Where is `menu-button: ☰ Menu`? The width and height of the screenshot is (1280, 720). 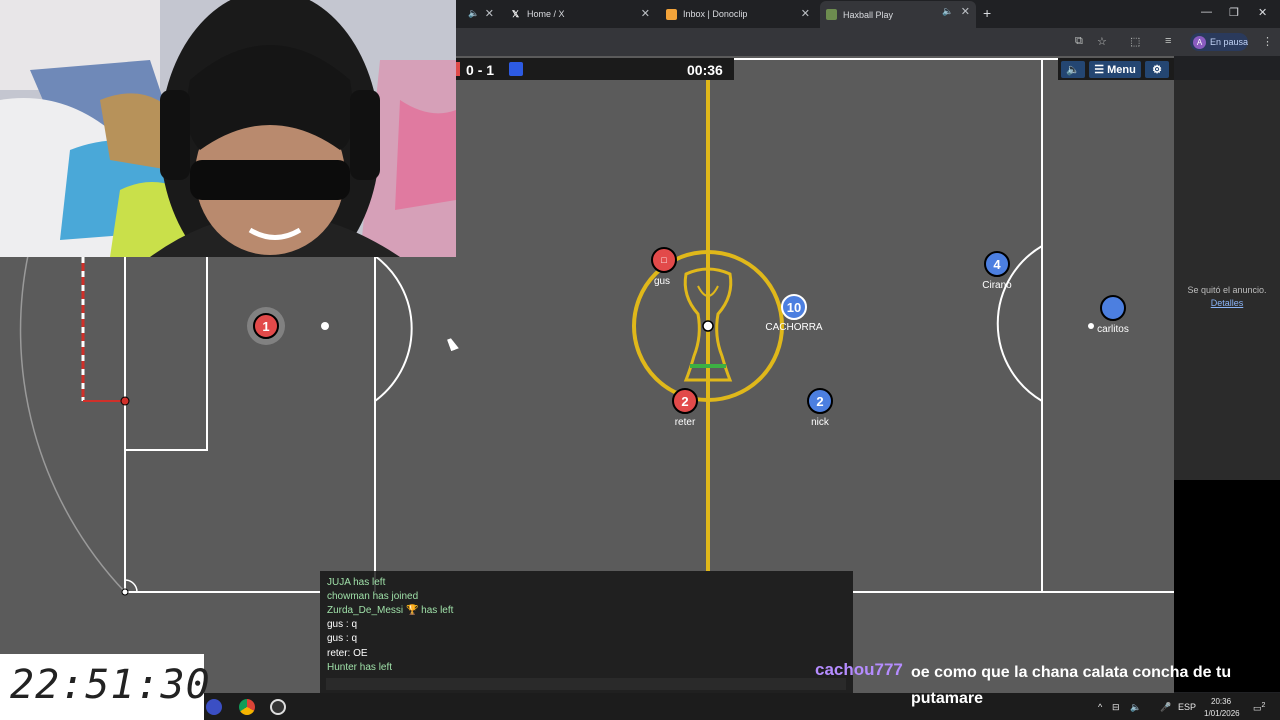 menu-button: ☰ Menu is located at coordinates (1115, 69).